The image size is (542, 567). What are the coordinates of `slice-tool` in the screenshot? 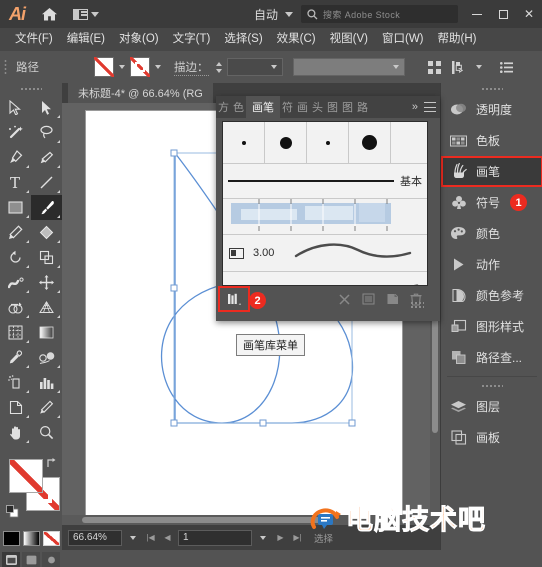 It's located at (46, 407).